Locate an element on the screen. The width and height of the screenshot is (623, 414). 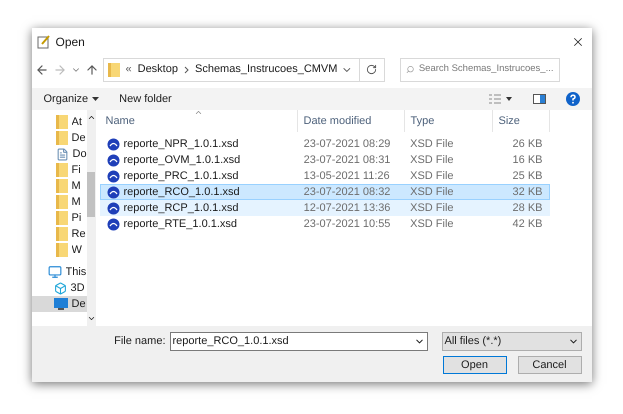
file-row: reporte_RCO_1.0.1.xsd 23-07-2021 08:32 XSD File 32 KB is located at coordinates (325, 192).